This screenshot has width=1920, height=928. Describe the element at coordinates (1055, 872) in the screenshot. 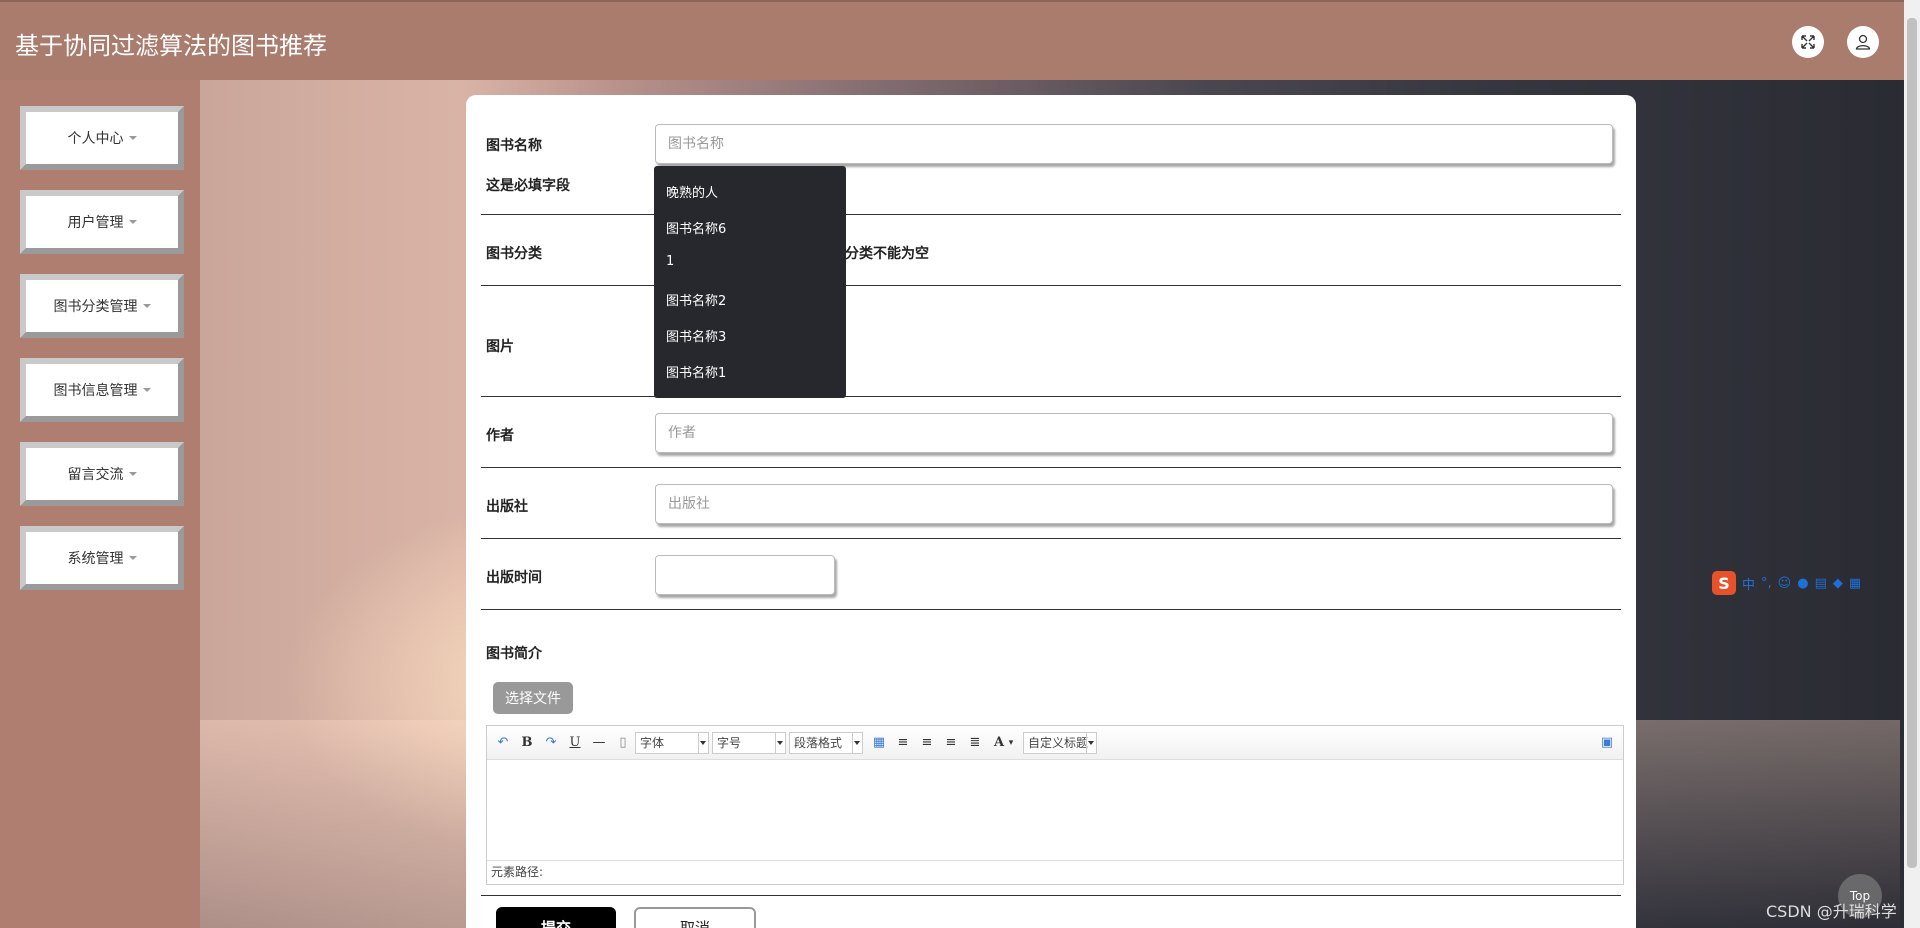

I see `editor-status-bar: 元素路径:` at that location.